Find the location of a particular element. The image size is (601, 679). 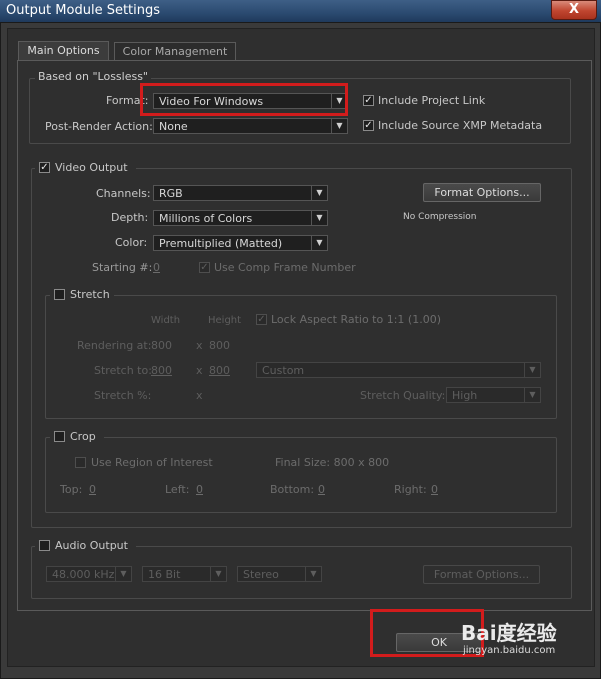

include-project-link-label: Include Project Link is located at coordinates (432, 100).